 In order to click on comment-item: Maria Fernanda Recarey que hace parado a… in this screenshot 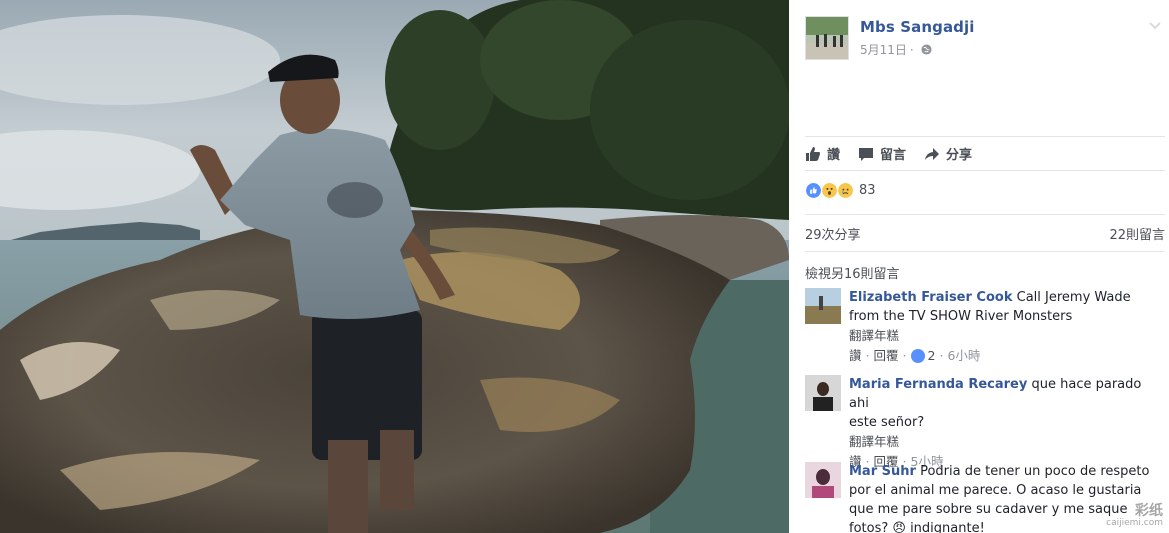, I will do `click(985, 423)`.